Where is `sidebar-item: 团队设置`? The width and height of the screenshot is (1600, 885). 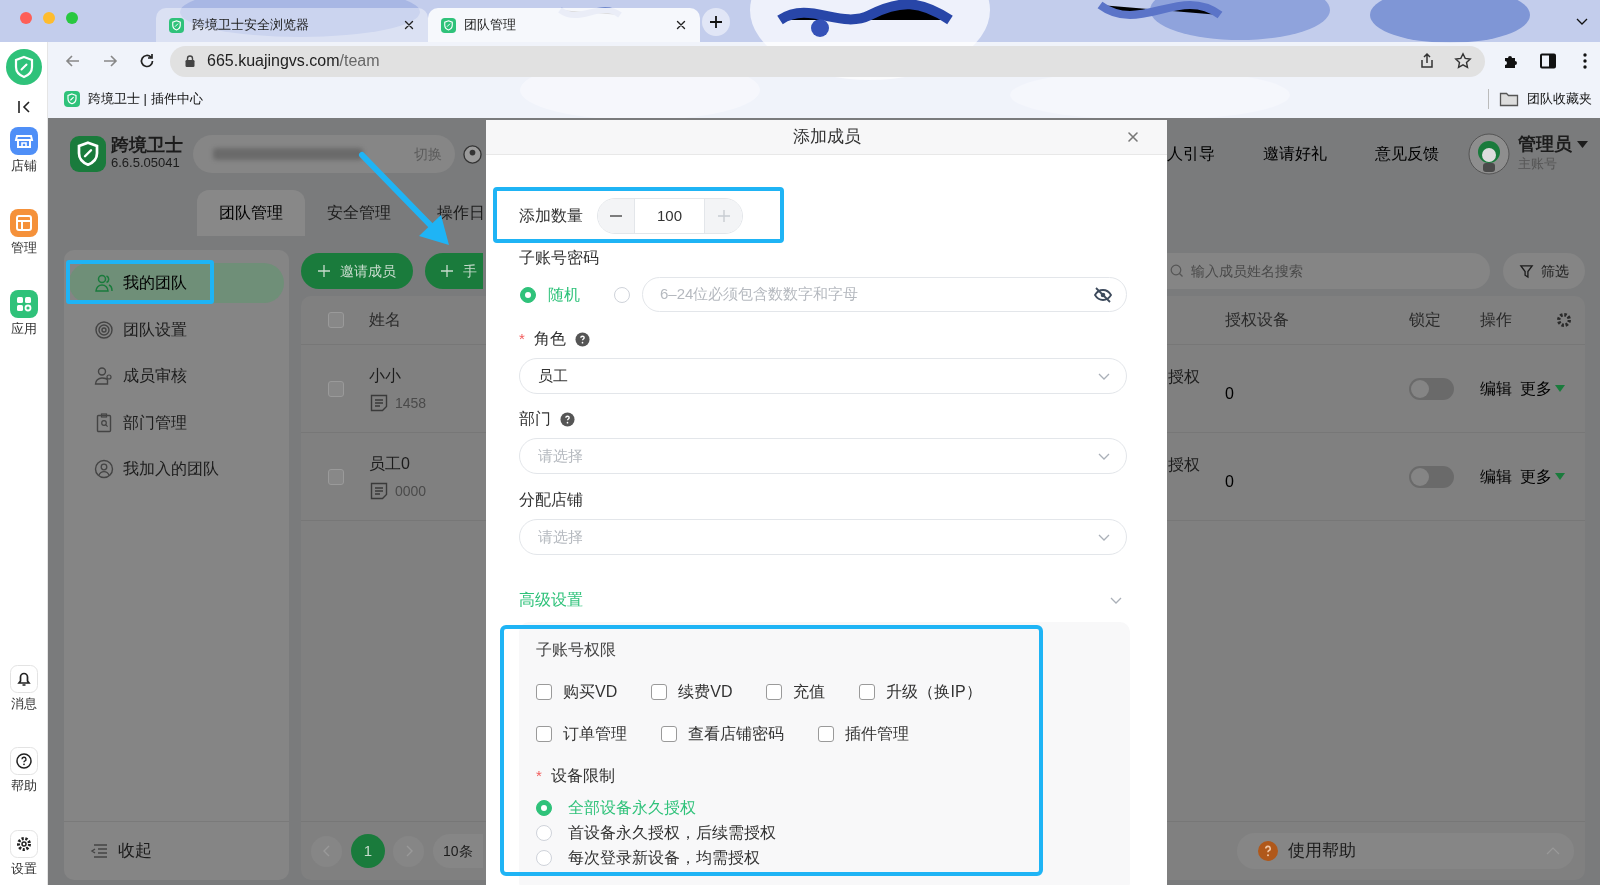 sidebar-item: 团队设置 is located at coordinates (176, 329).